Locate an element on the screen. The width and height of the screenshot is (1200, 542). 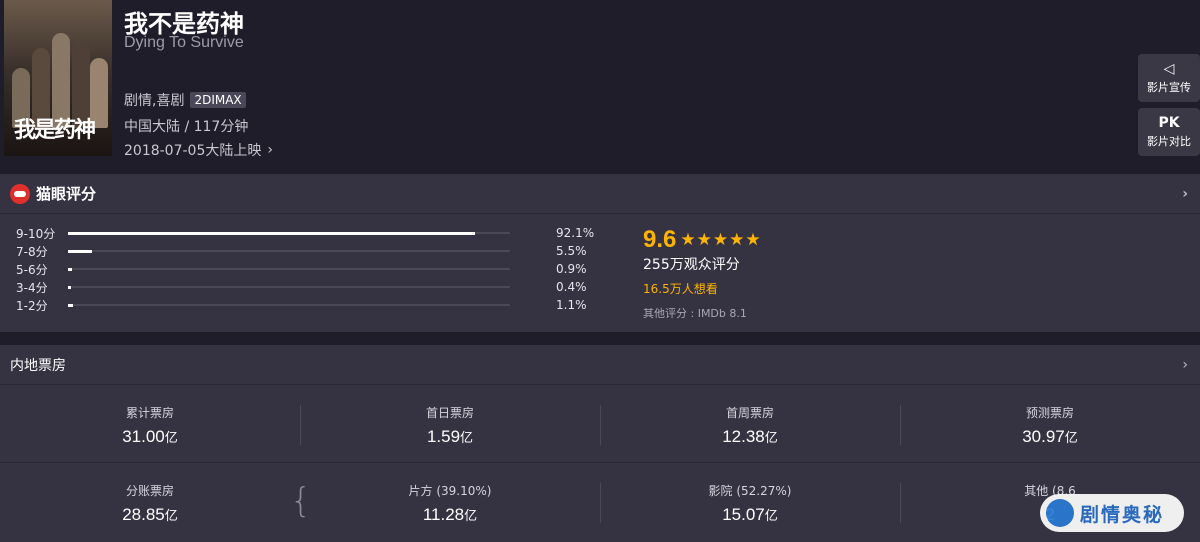
box-office-label: 影院 (52.27%) is located at coordinates (750, 490).